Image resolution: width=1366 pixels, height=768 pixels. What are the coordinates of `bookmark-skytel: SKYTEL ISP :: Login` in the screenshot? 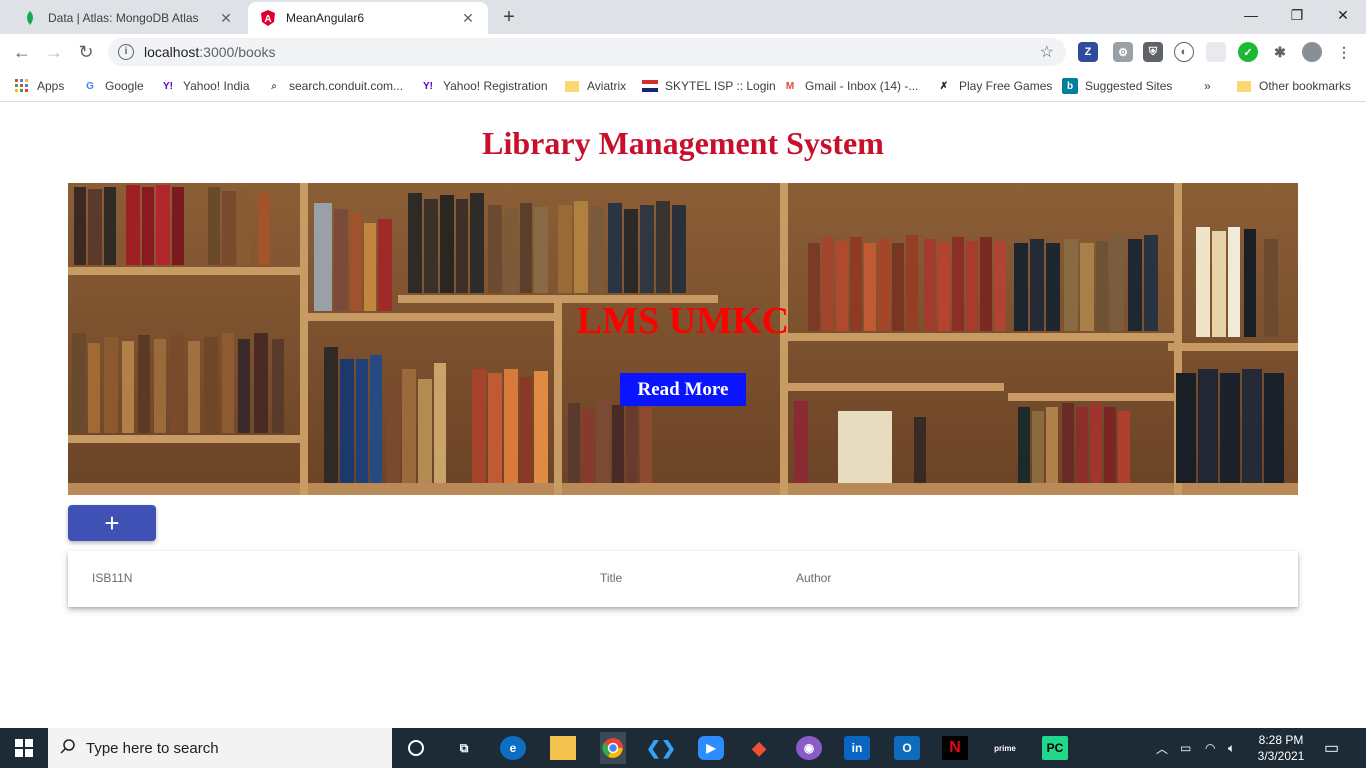 It's located at (709, 86).